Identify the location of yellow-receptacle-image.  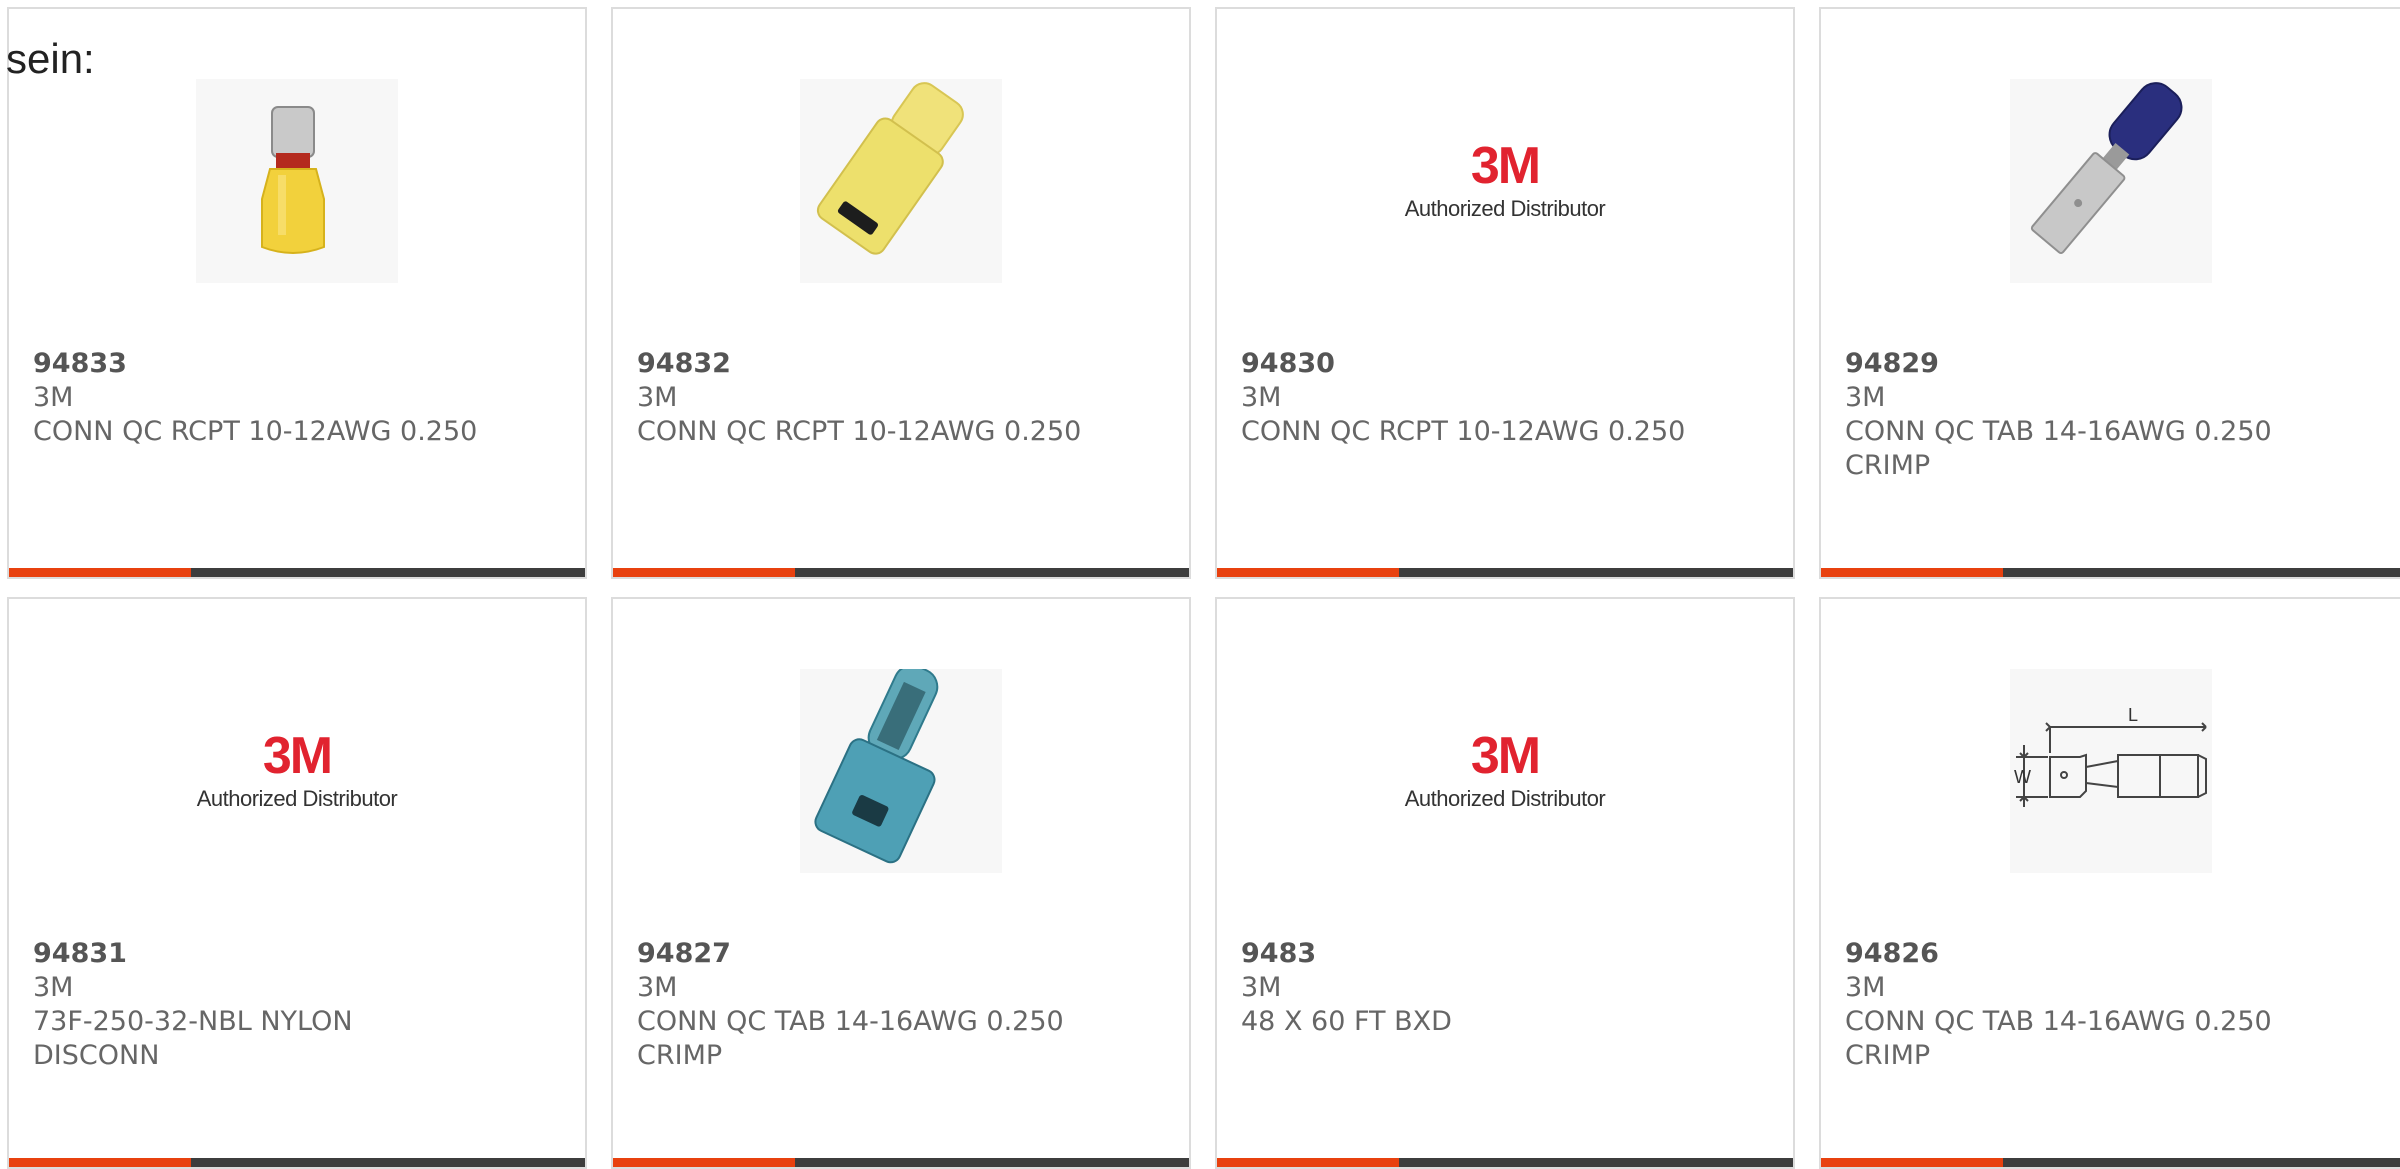
(297, 181).